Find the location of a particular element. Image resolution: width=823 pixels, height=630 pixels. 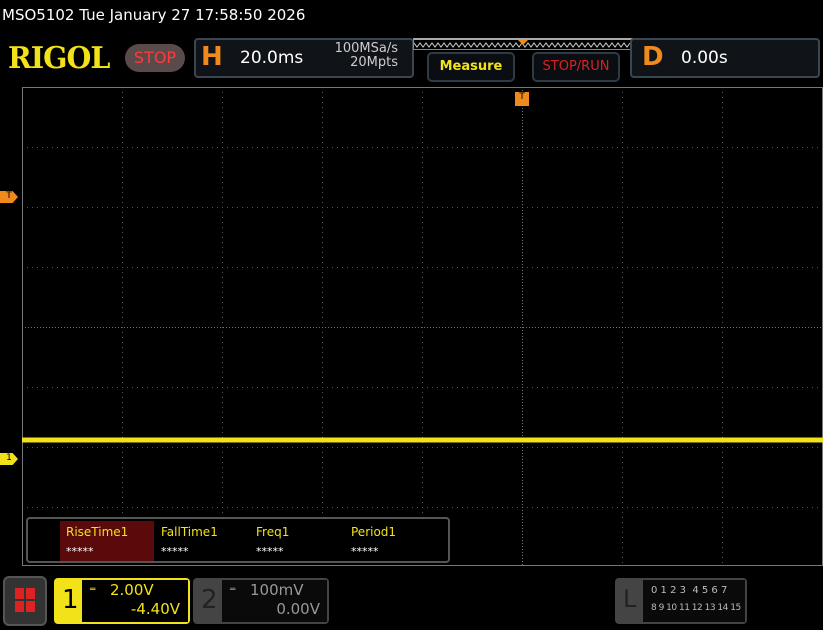

channel2-offset: 0.00V is located at coordinates (298, 609).